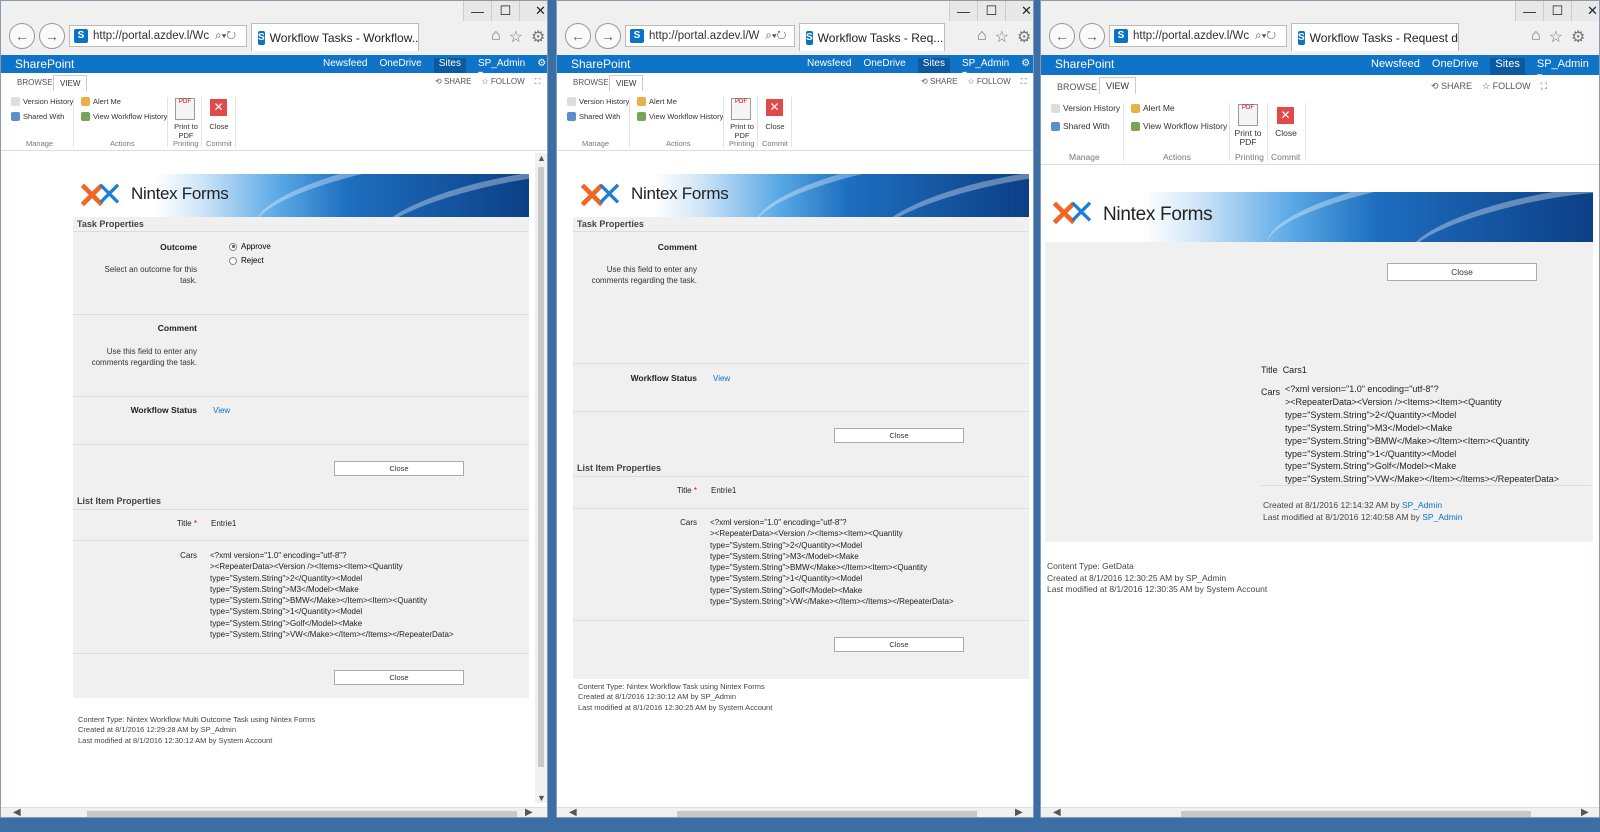  Describe the element at coordinates (250, 246) in the screenshot. I see `approve-radio: Approve` at that location.